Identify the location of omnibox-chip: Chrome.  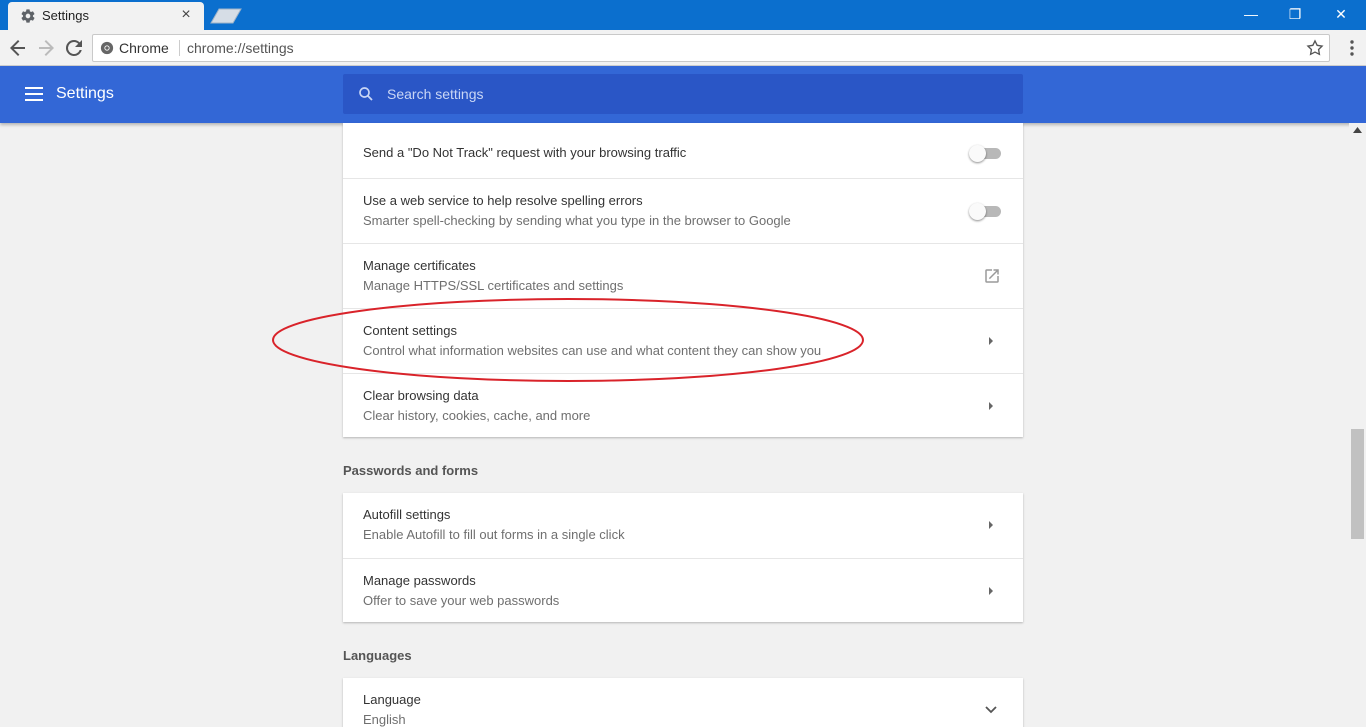
(144, 48).